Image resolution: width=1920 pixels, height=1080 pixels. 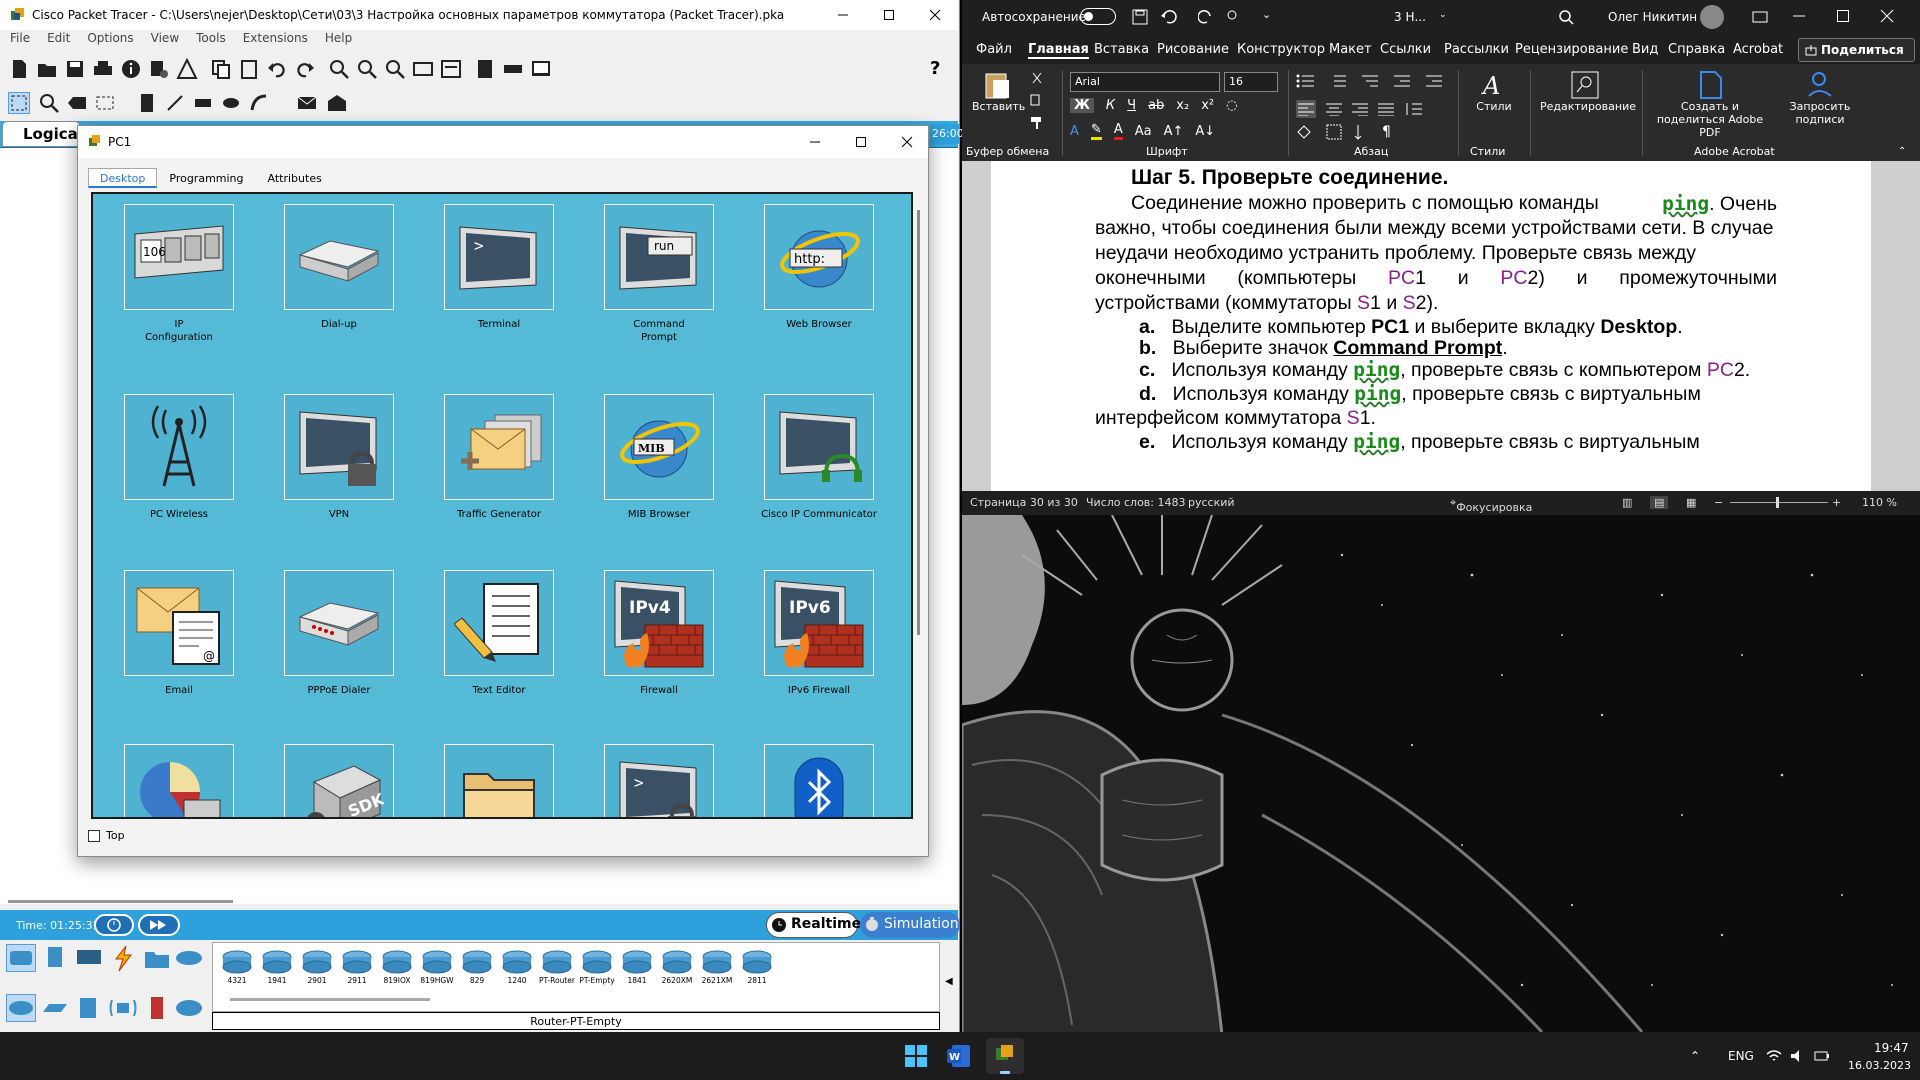 I want to click on device-pt-empty: PT-Empty, so click(x=597, y=966).